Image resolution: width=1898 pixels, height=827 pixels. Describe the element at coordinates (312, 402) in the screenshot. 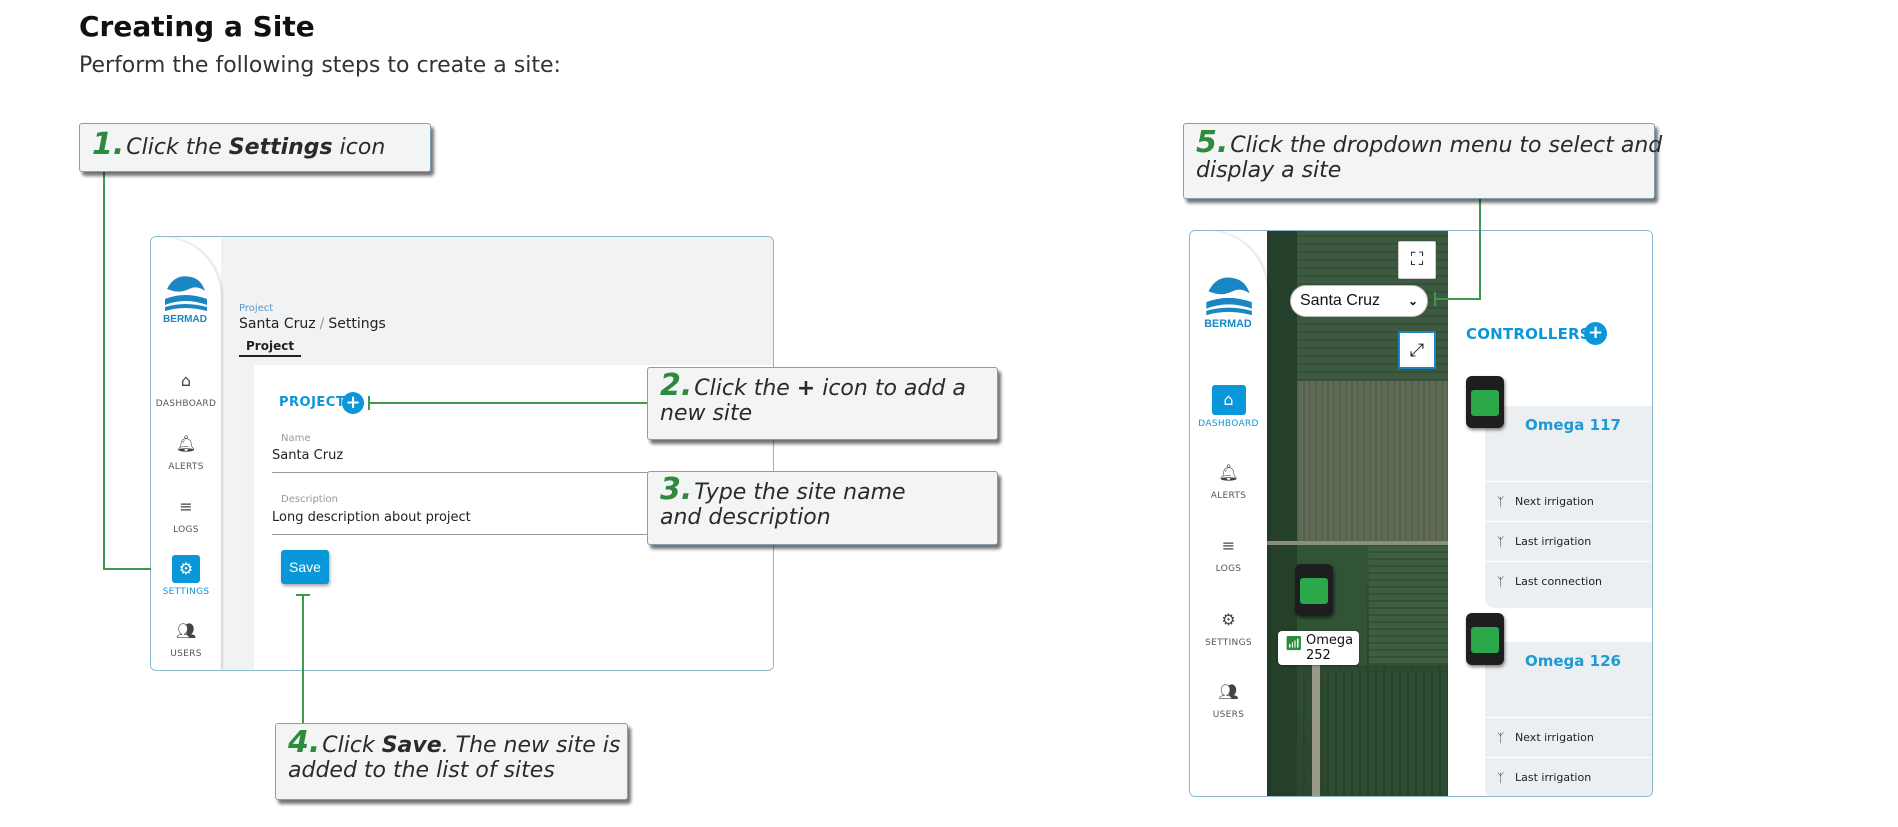

I see `project-section-title: PROJECT` at that location.